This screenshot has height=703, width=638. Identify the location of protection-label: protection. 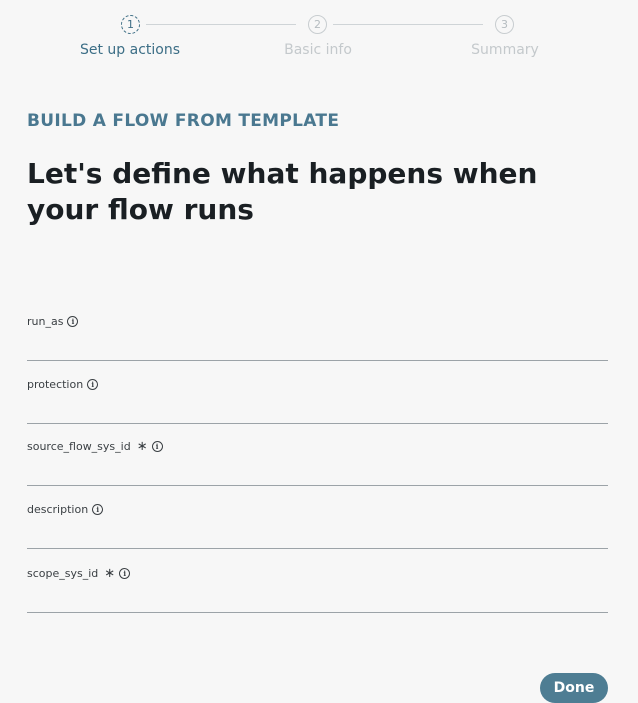
(55, 384).